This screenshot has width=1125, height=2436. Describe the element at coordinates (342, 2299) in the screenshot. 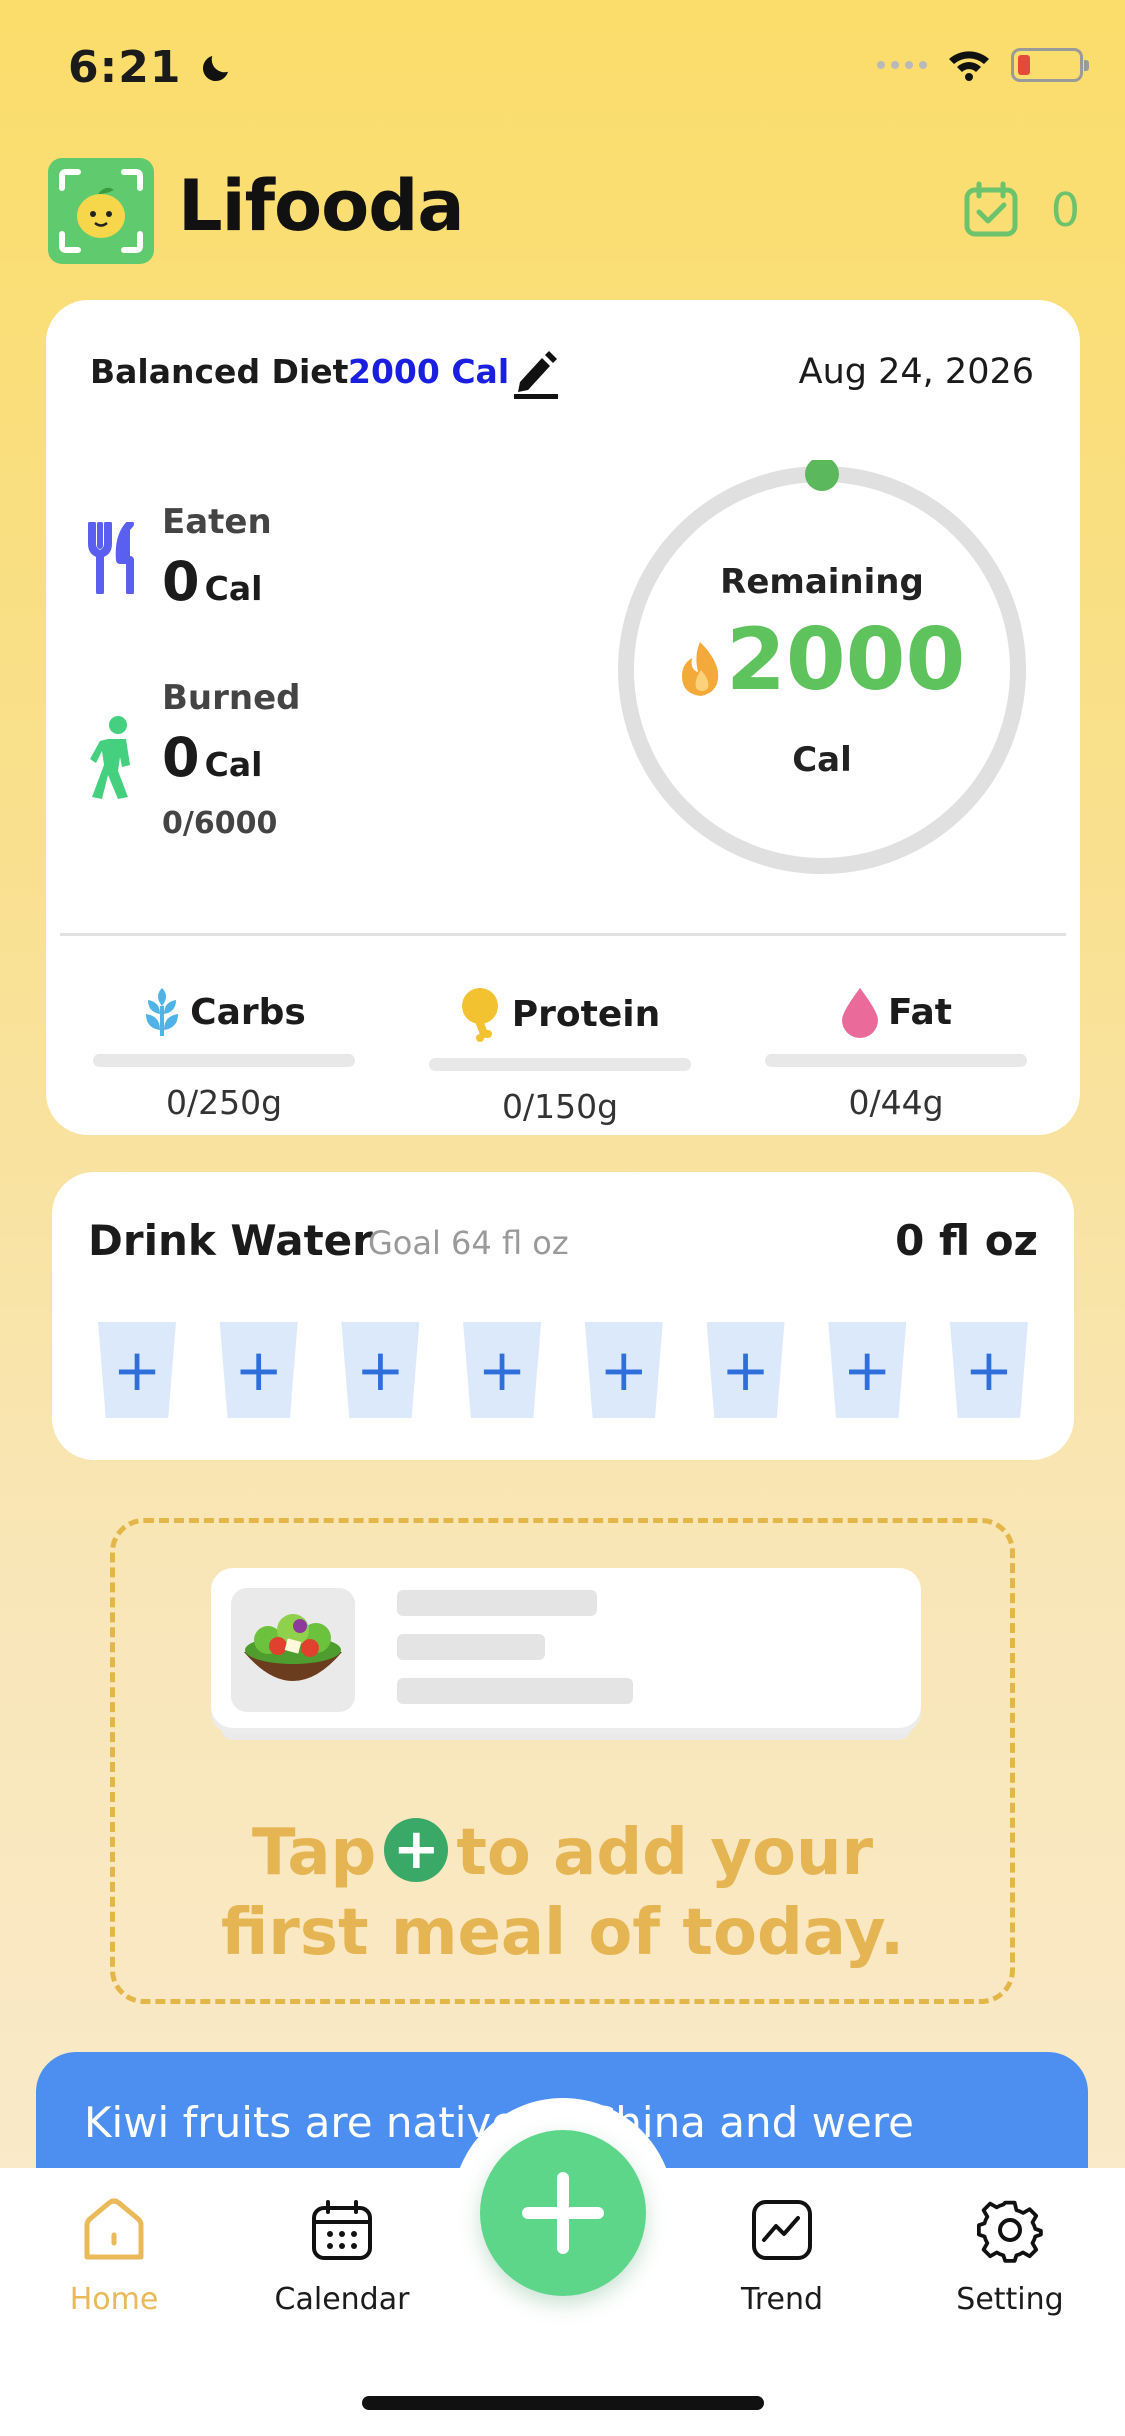

I see `tab-calendar-label: Calendar` at that location.